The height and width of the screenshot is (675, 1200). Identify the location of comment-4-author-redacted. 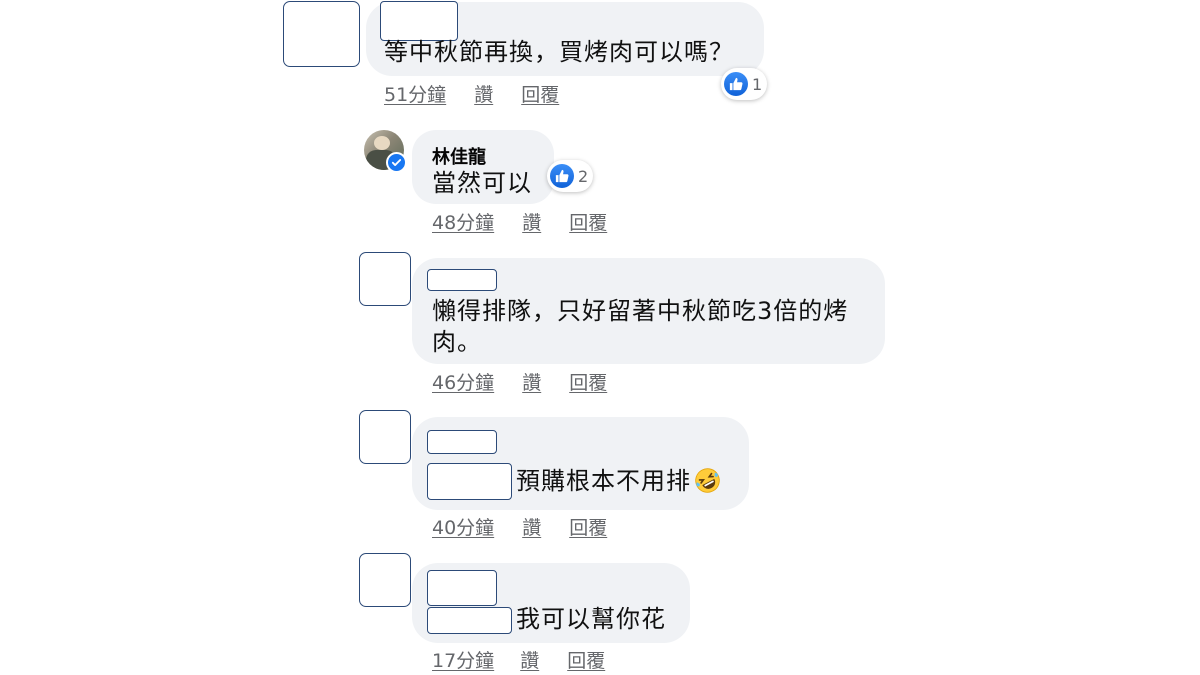
(462, 442).